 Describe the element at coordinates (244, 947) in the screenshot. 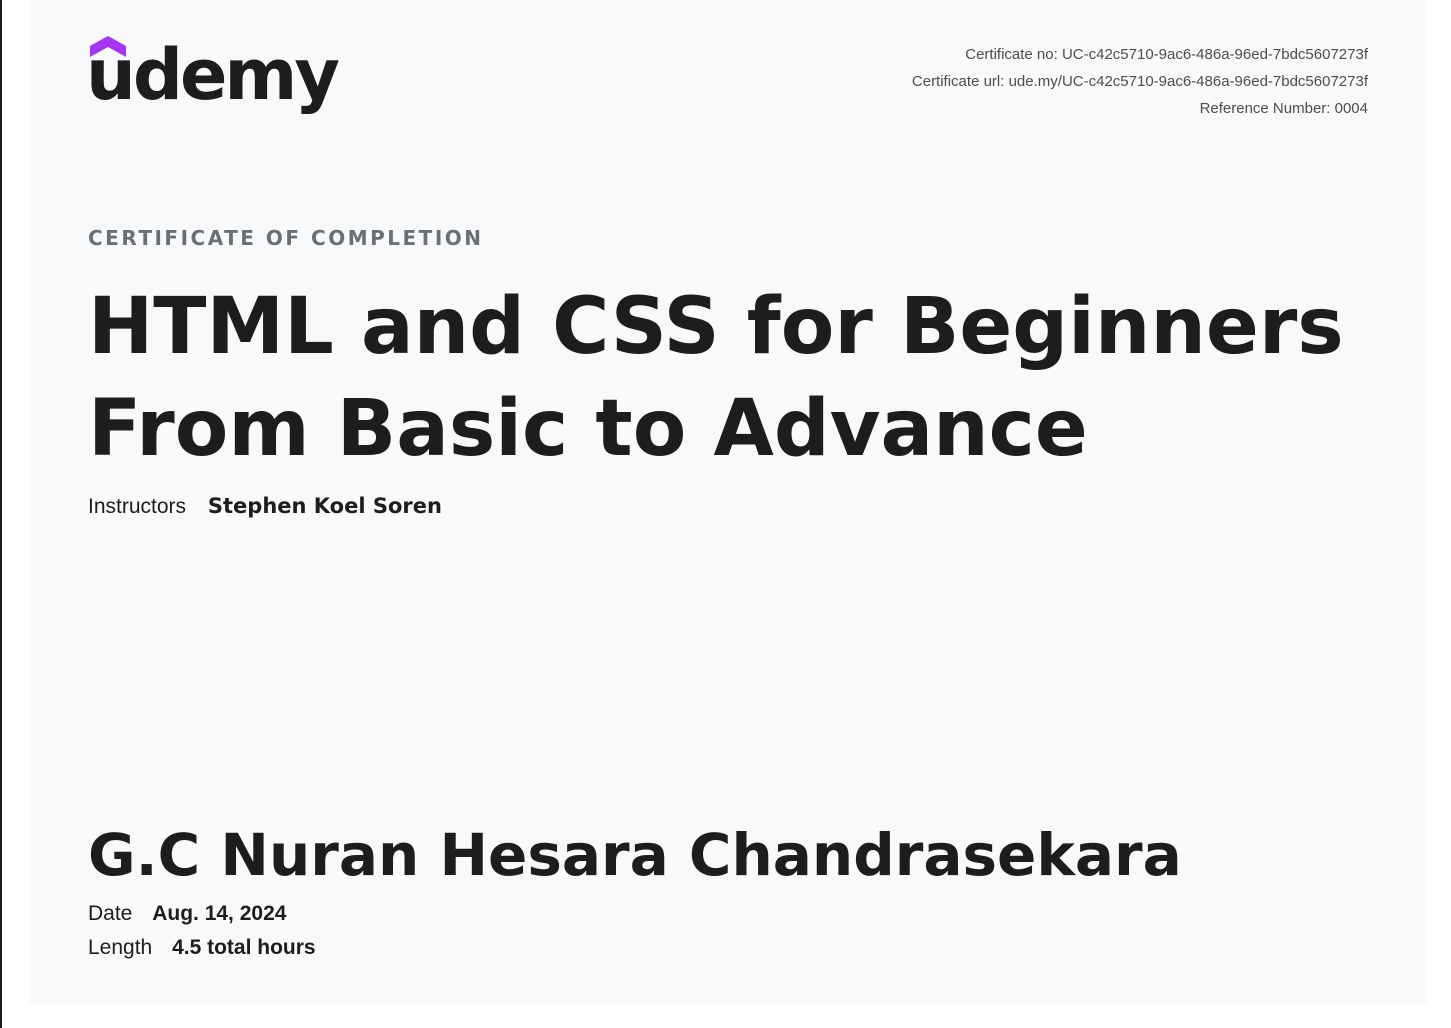

I see `length-value: 4.5 total hours` at that location.